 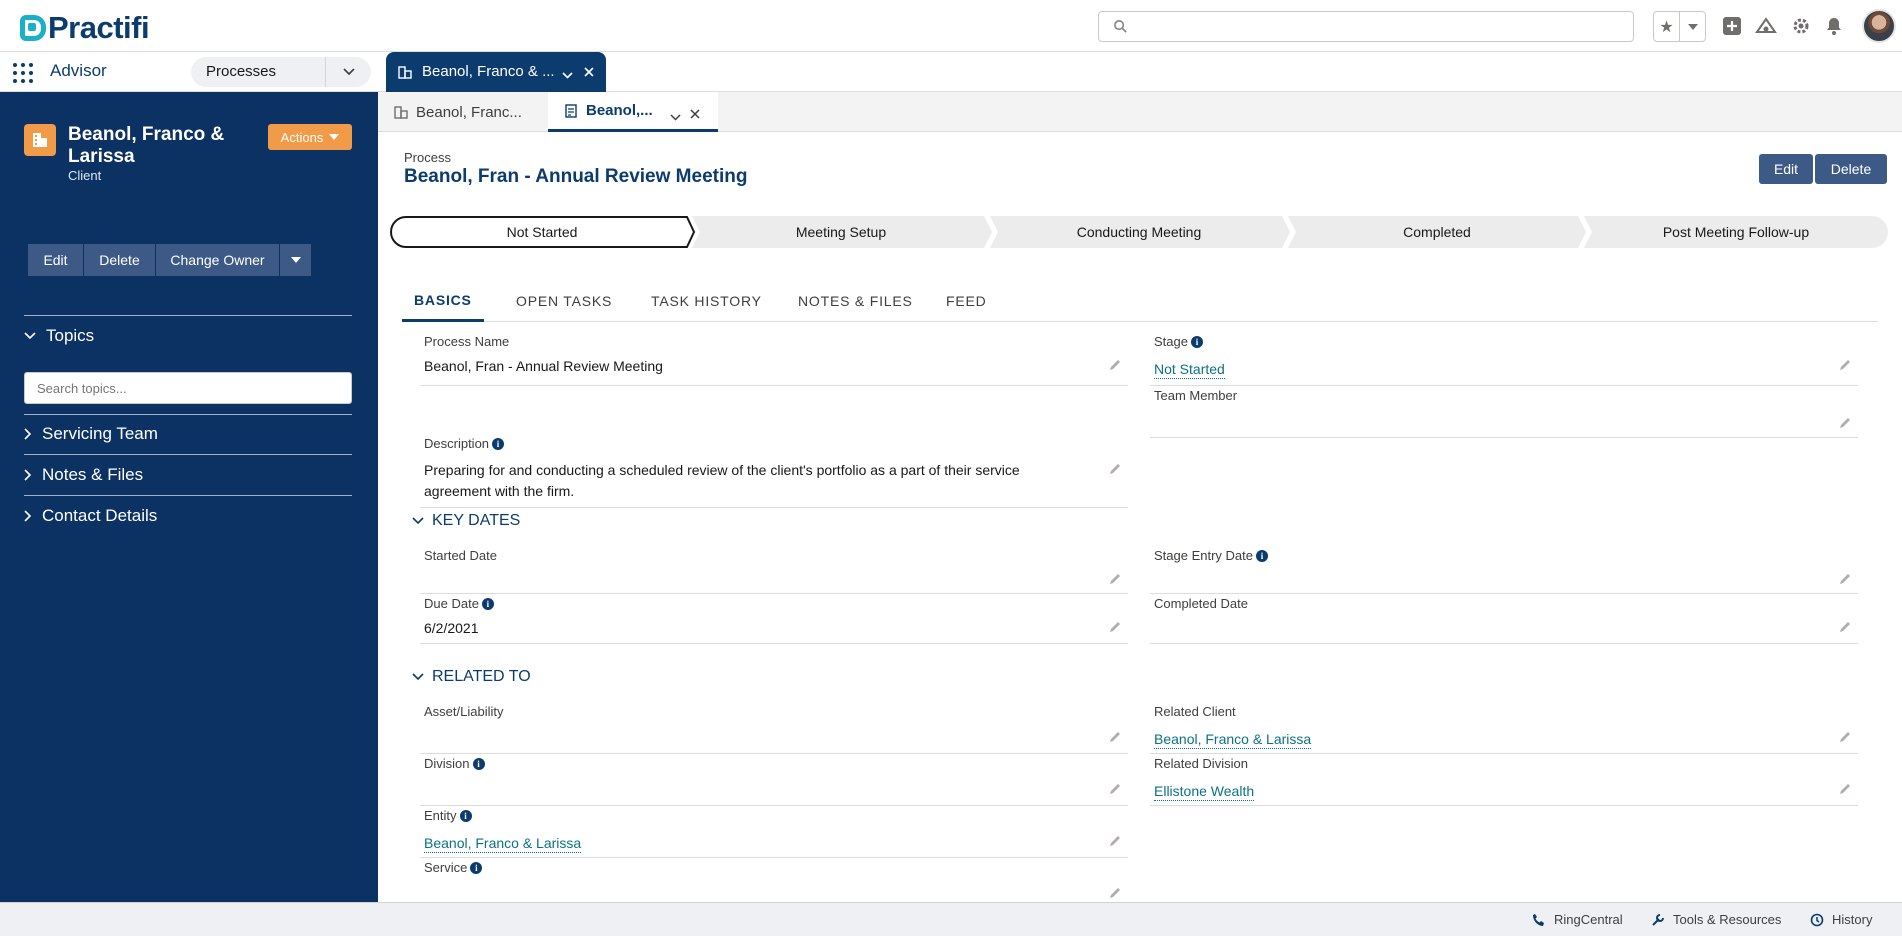 What do you see at coordinates (1204, 791) in the screenshot?
I see `related-division-link: Ellistone Wealth` at bounding box center [1204, 791].